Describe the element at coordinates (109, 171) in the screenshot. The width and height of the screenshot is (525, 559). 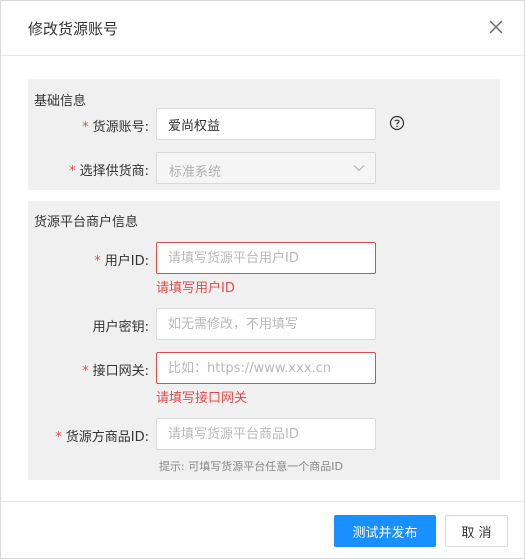
I see `supplier-label: * 选择供货商:` at that location.